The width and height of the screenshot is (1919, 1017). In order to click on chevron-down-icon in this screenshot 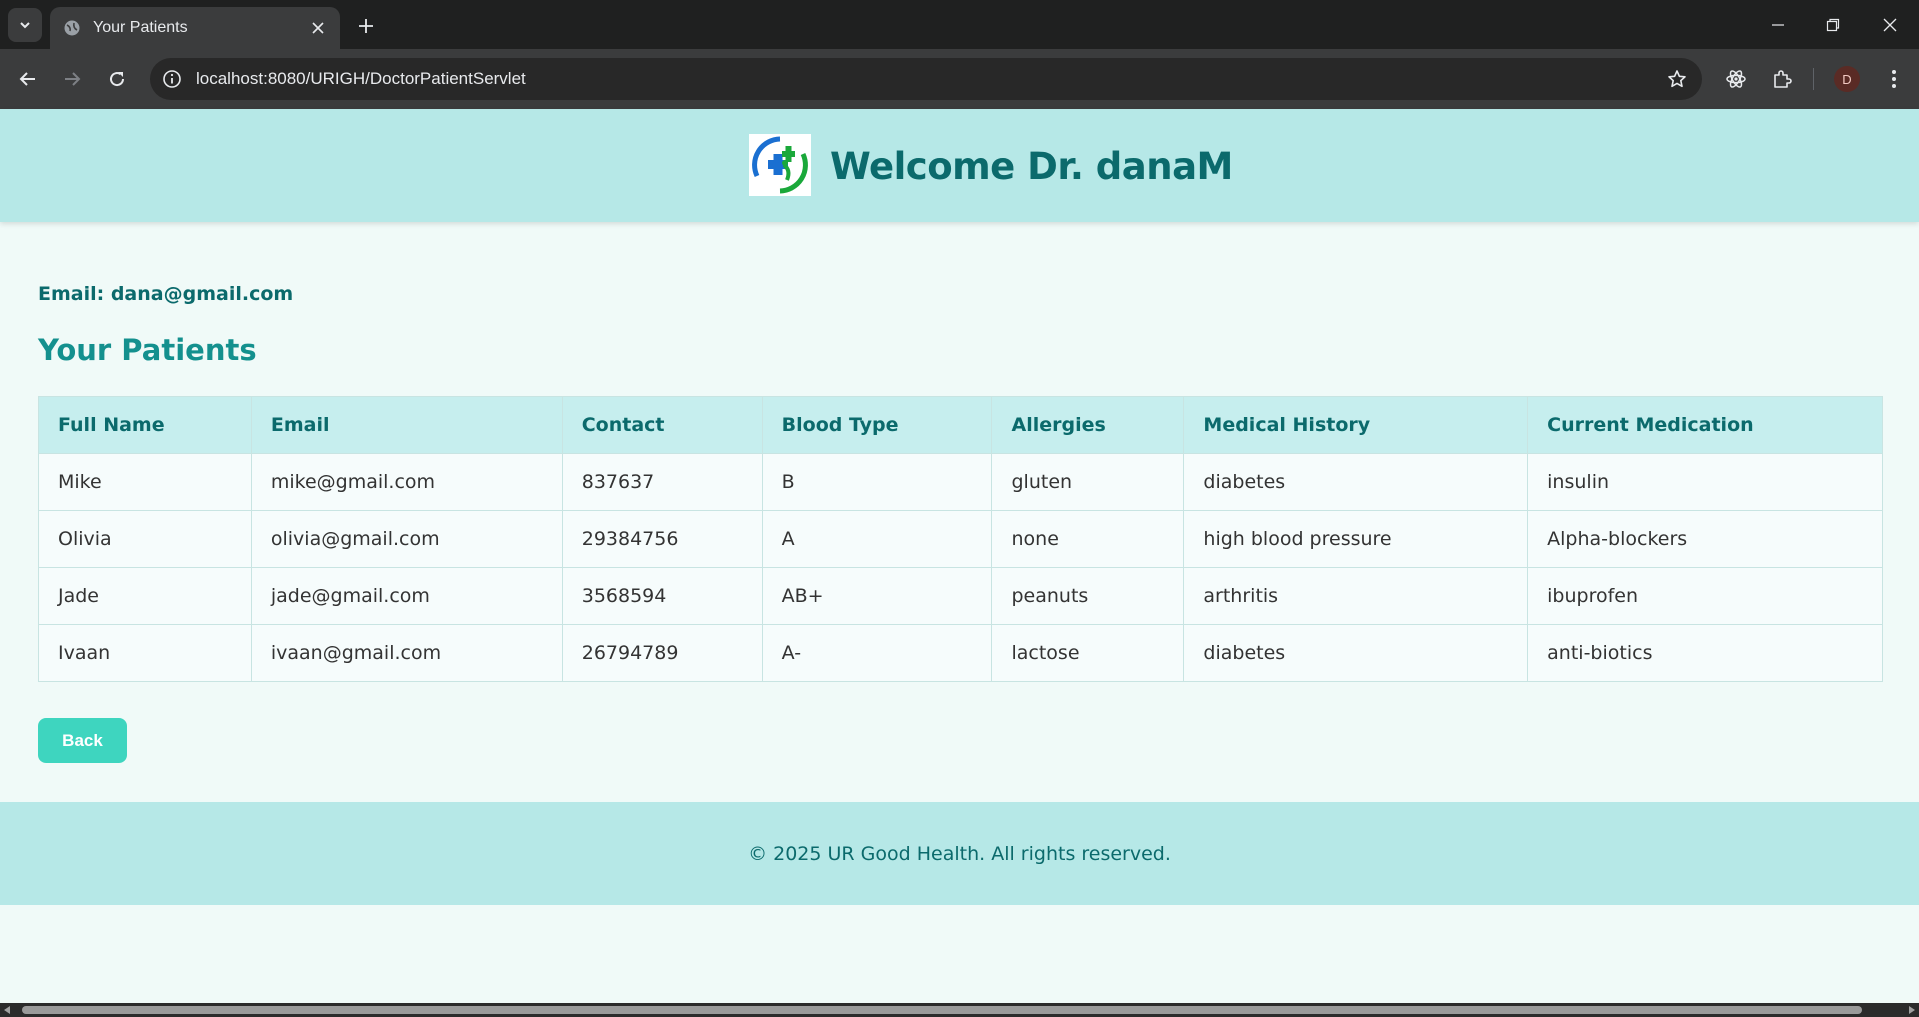, I will do `click(25, 25)`.